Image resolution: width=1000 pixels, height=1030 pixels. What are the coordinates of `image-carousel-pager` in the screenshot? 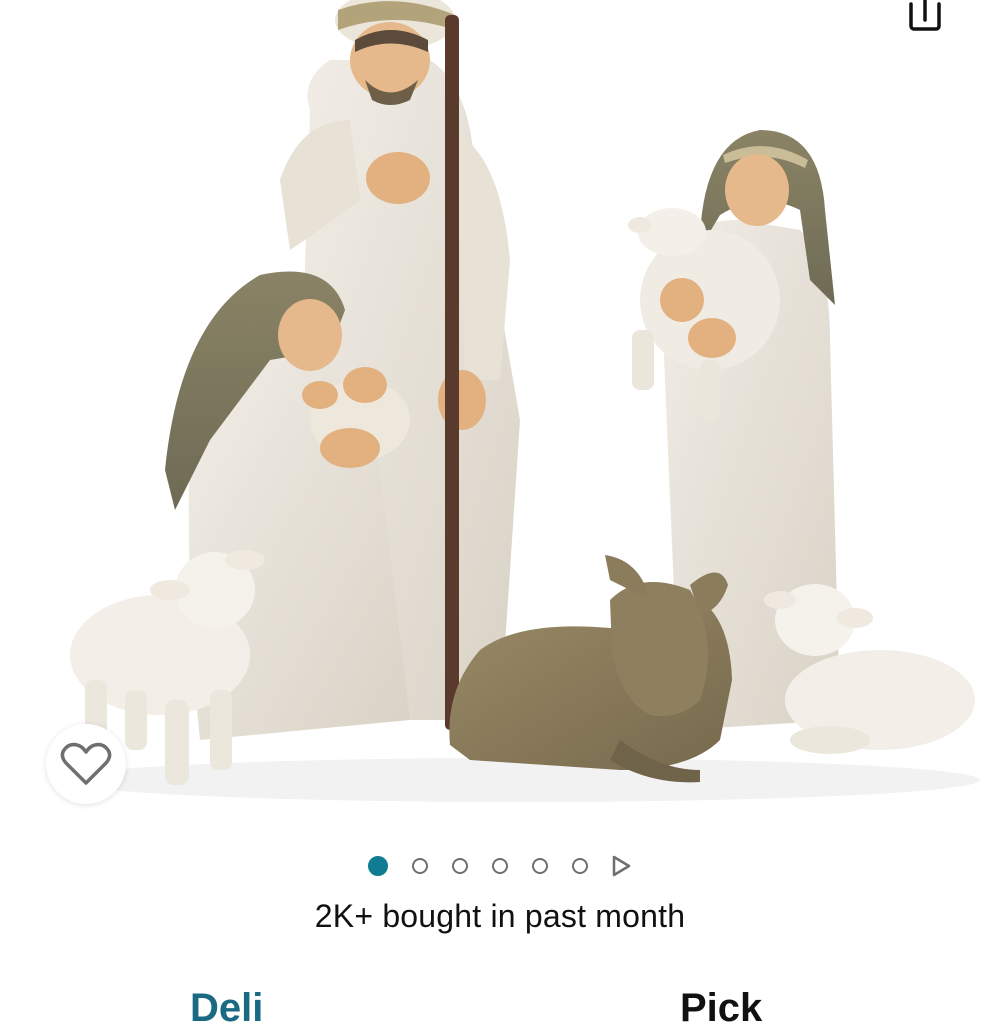 It's located at (500, 866).